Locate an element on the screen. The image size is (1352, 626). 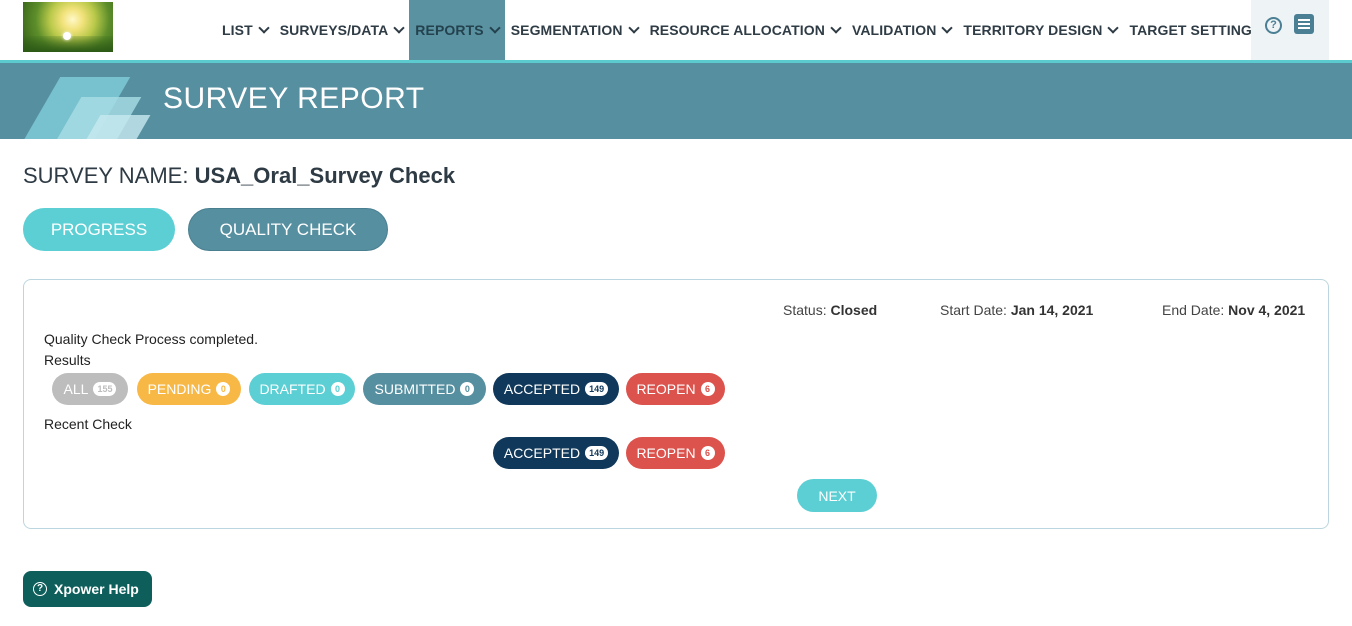
tab-progress: PROGRESS is located at coordinates (99, 229).